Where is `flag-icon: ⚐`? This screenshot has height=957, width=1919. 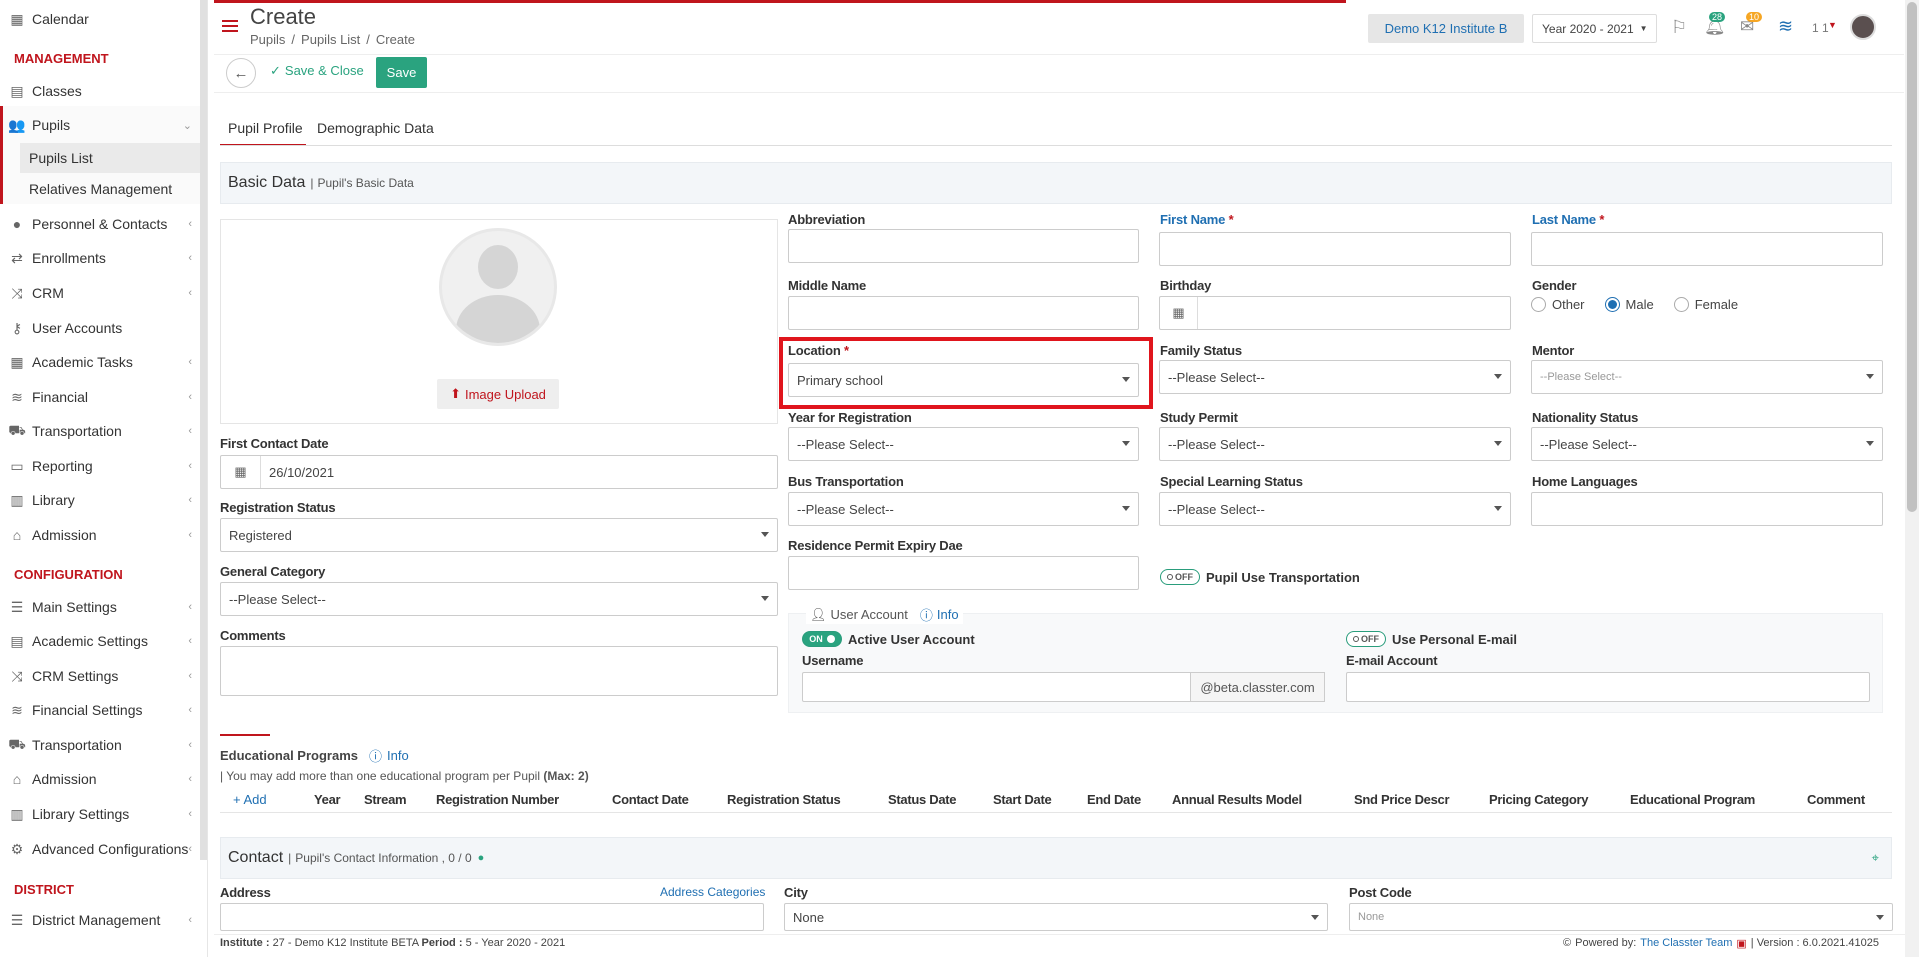
flag-icon: ⚐ is located at coordinates (1679, 27).